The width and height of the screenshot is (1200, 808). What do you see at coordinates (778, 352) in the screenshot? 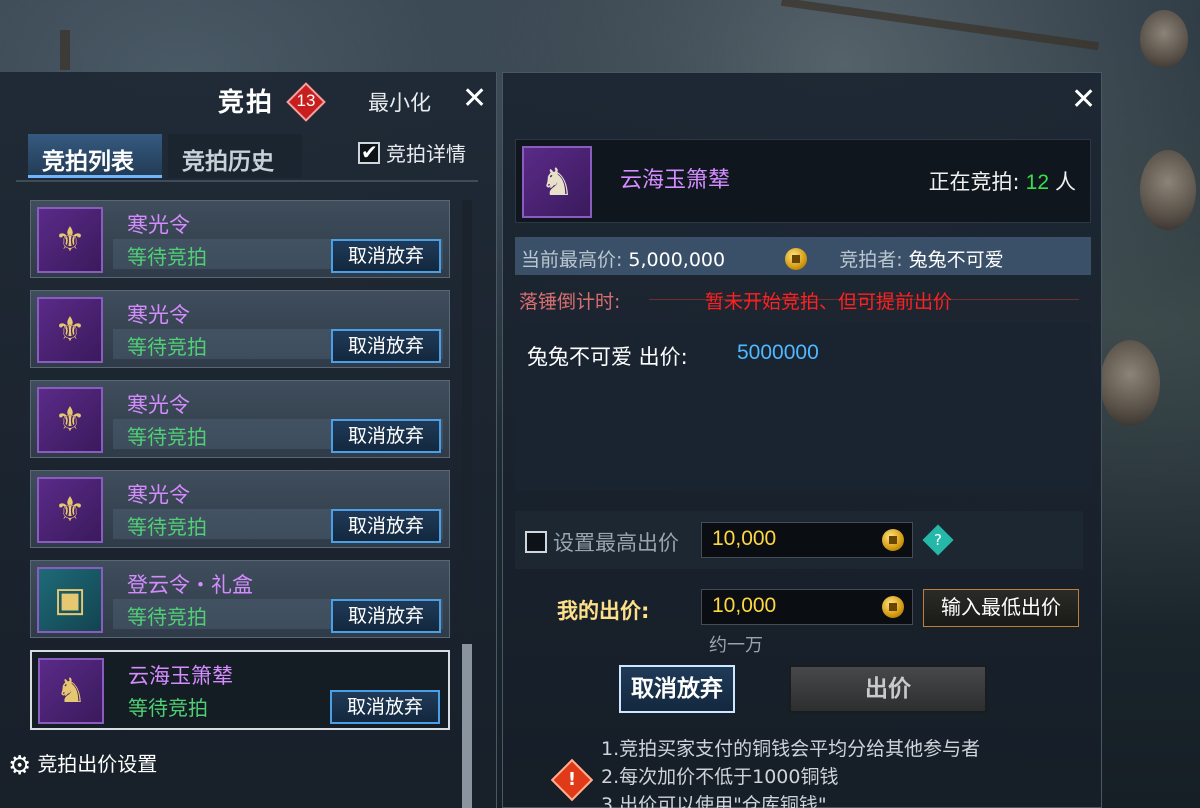
I see `bid-log-amount: 5000000` at bounding box center [778, 352].